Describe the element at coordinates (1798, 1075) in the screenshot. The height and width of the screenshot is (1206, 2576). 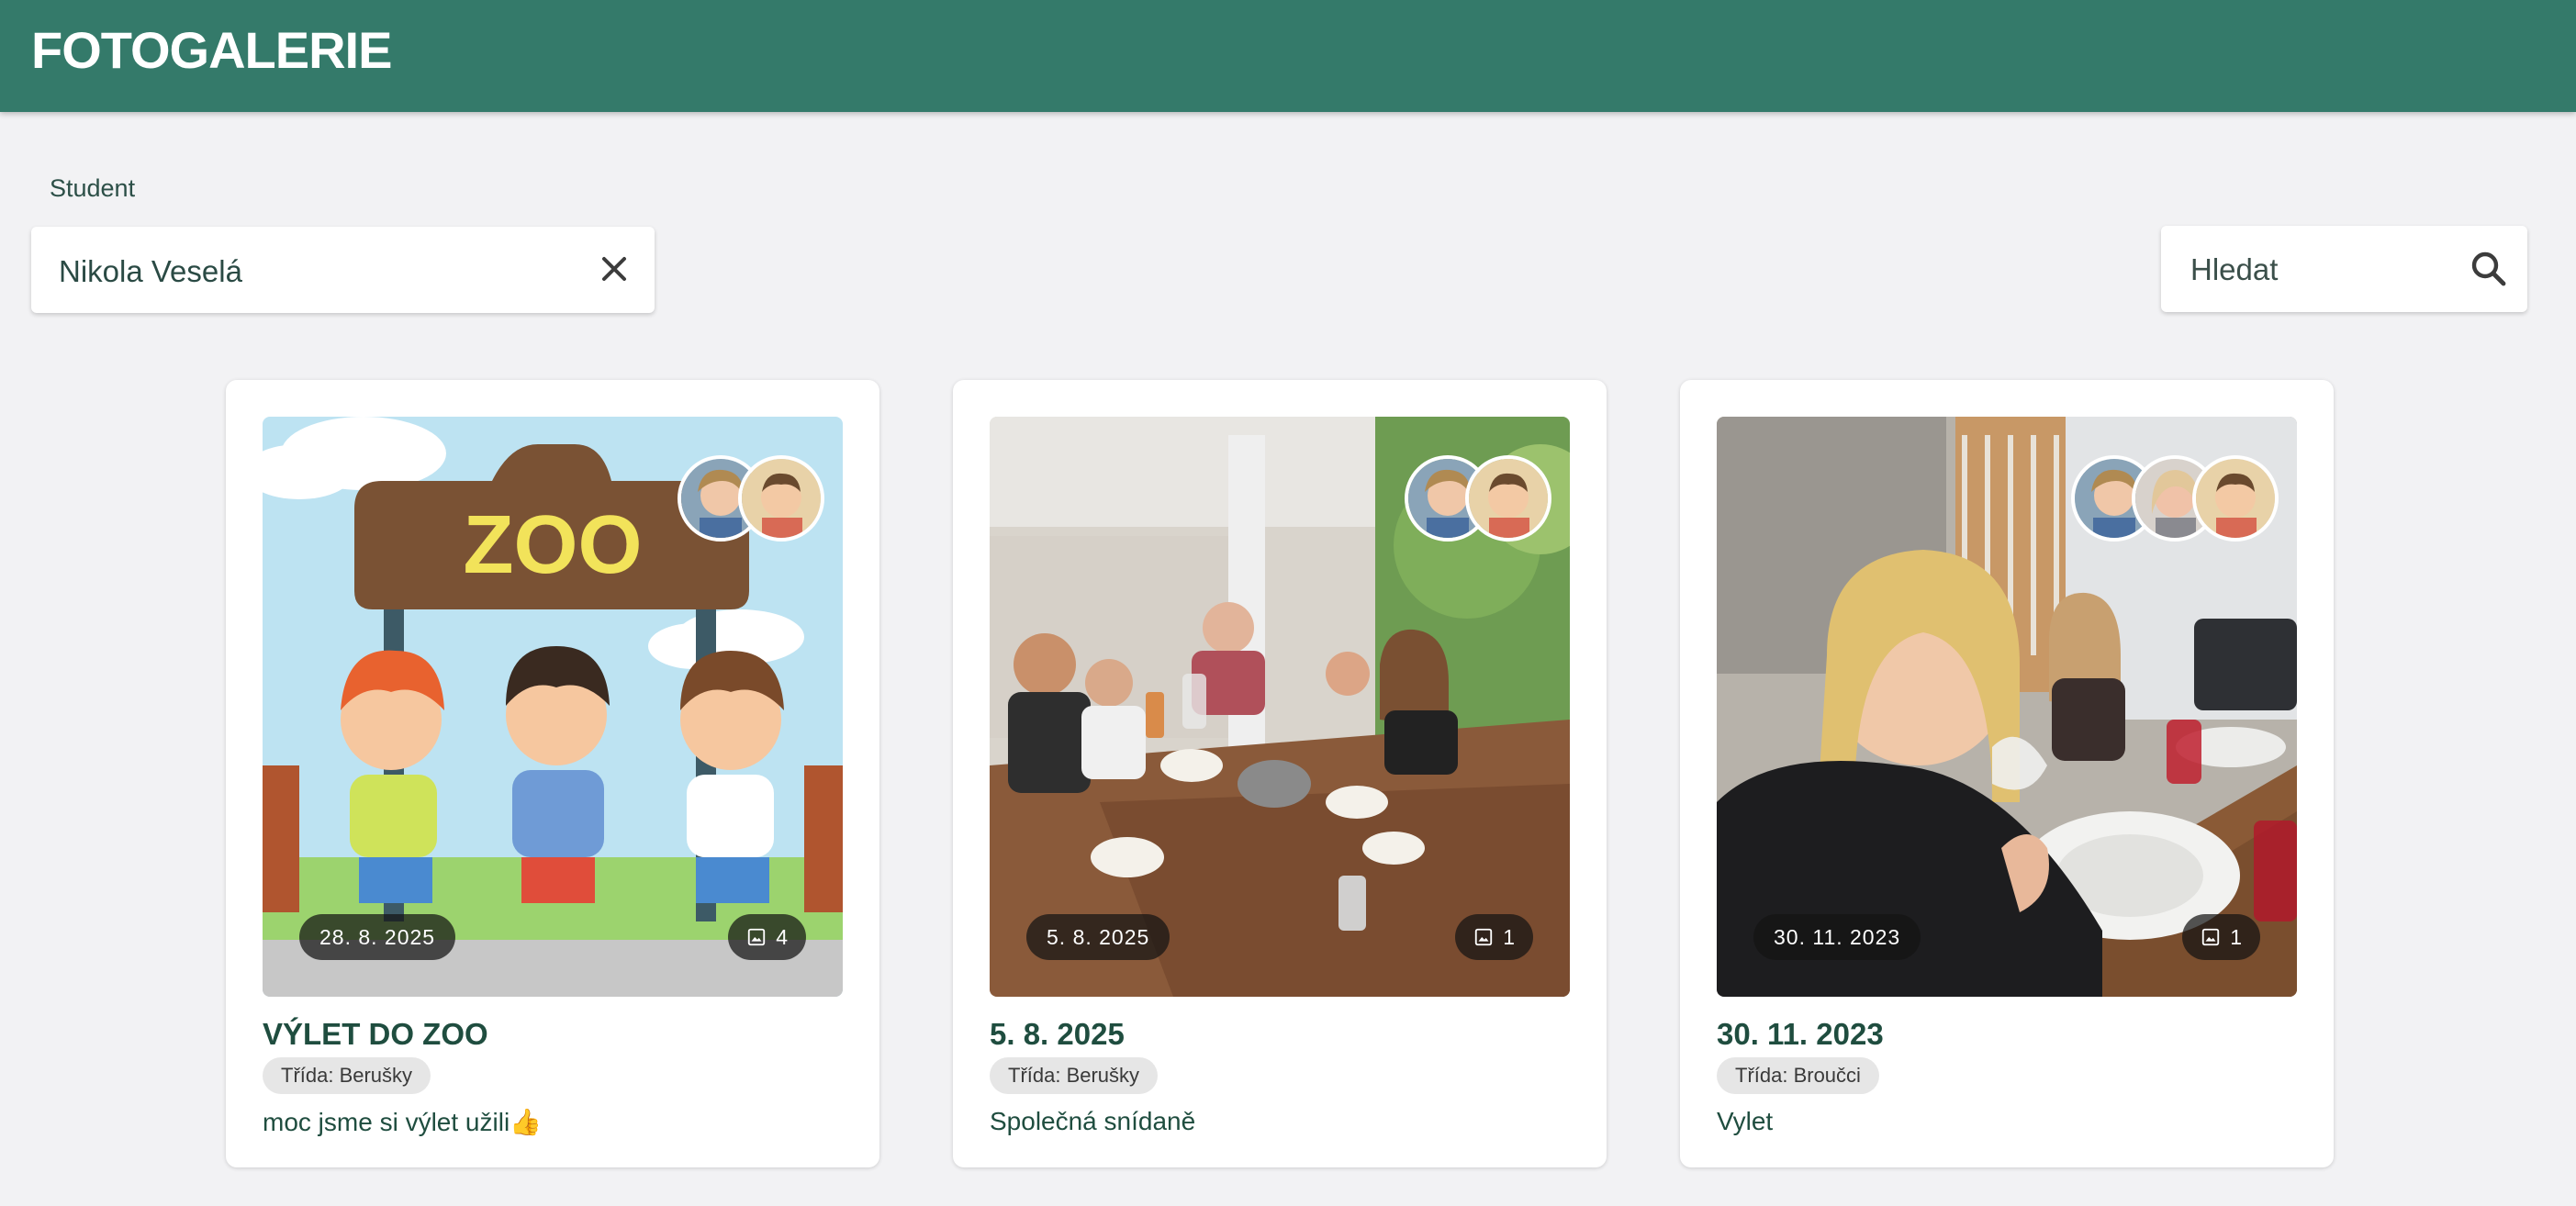
I see `class-chip: Třída: Broučci` at that location.